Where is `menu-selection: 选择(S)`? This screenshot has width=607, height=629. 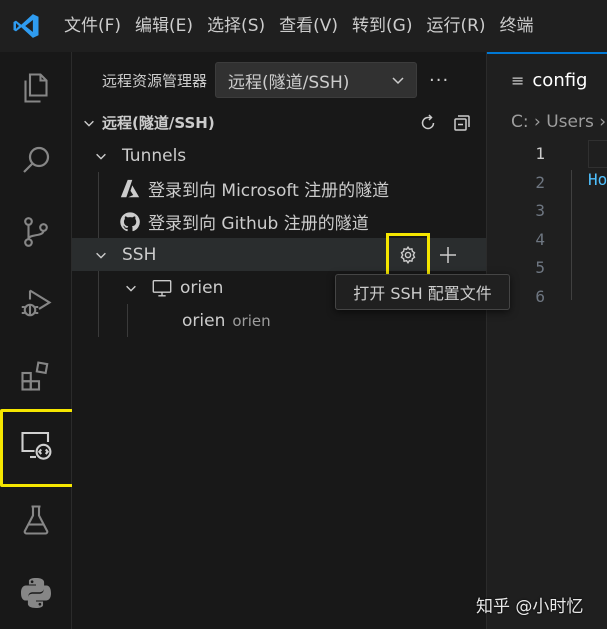
menu-selection: 选择(S) is located at coordinates (236, 26).